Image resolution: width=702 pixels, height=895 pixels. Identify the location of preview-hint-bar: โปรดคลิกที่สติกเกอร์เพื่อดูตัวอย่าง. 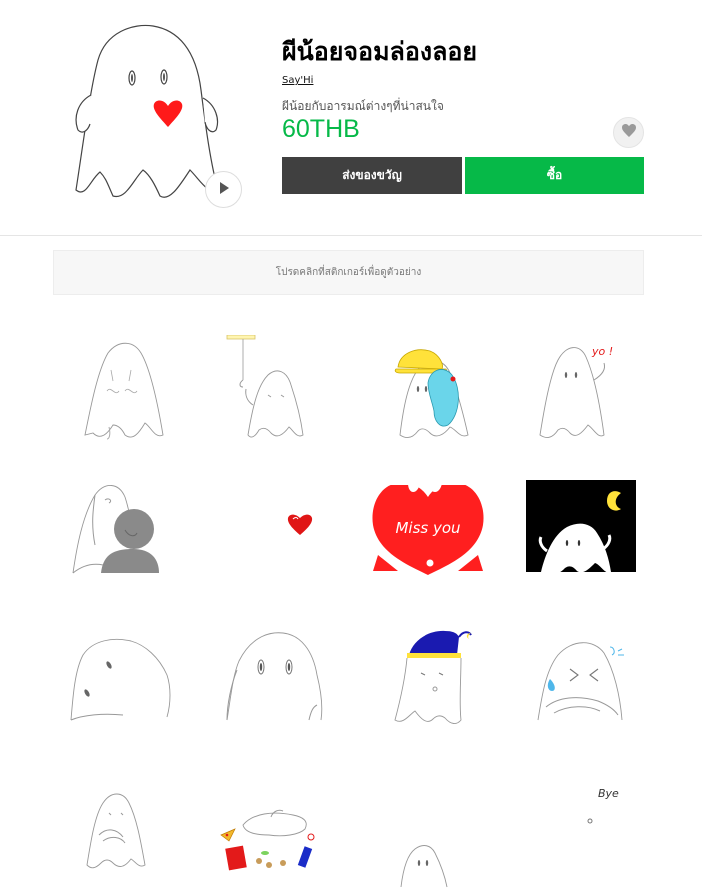
(348, 272).